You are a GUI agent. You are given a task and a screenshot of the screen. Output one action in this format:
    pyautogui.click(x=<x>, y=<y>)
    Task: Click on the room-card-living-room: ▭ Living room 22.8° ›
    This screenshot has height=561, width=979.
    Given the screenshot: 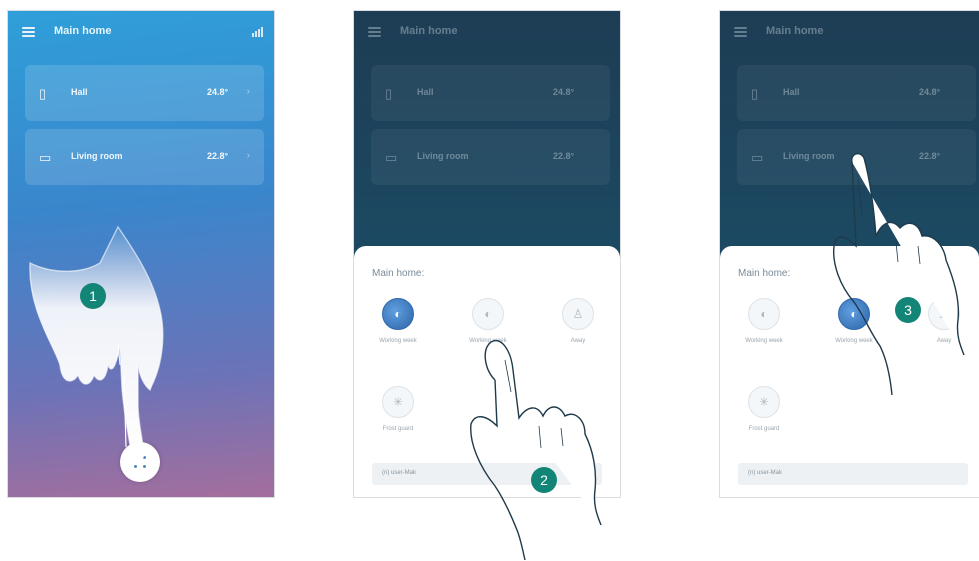 What is the action you would take?
    pyautogui.click(x=144, y=157)
    